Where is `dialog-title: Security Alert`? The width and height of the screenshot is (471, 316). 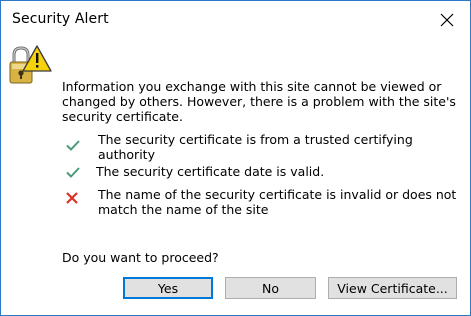
dialog-title: Security Alert is located at coordinates (60, 19).